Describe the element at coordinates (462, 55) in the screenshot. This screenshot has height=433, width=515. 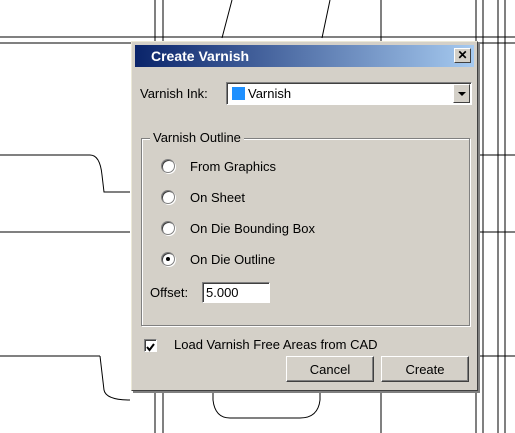
I see `close-icon: ✕` at that location.